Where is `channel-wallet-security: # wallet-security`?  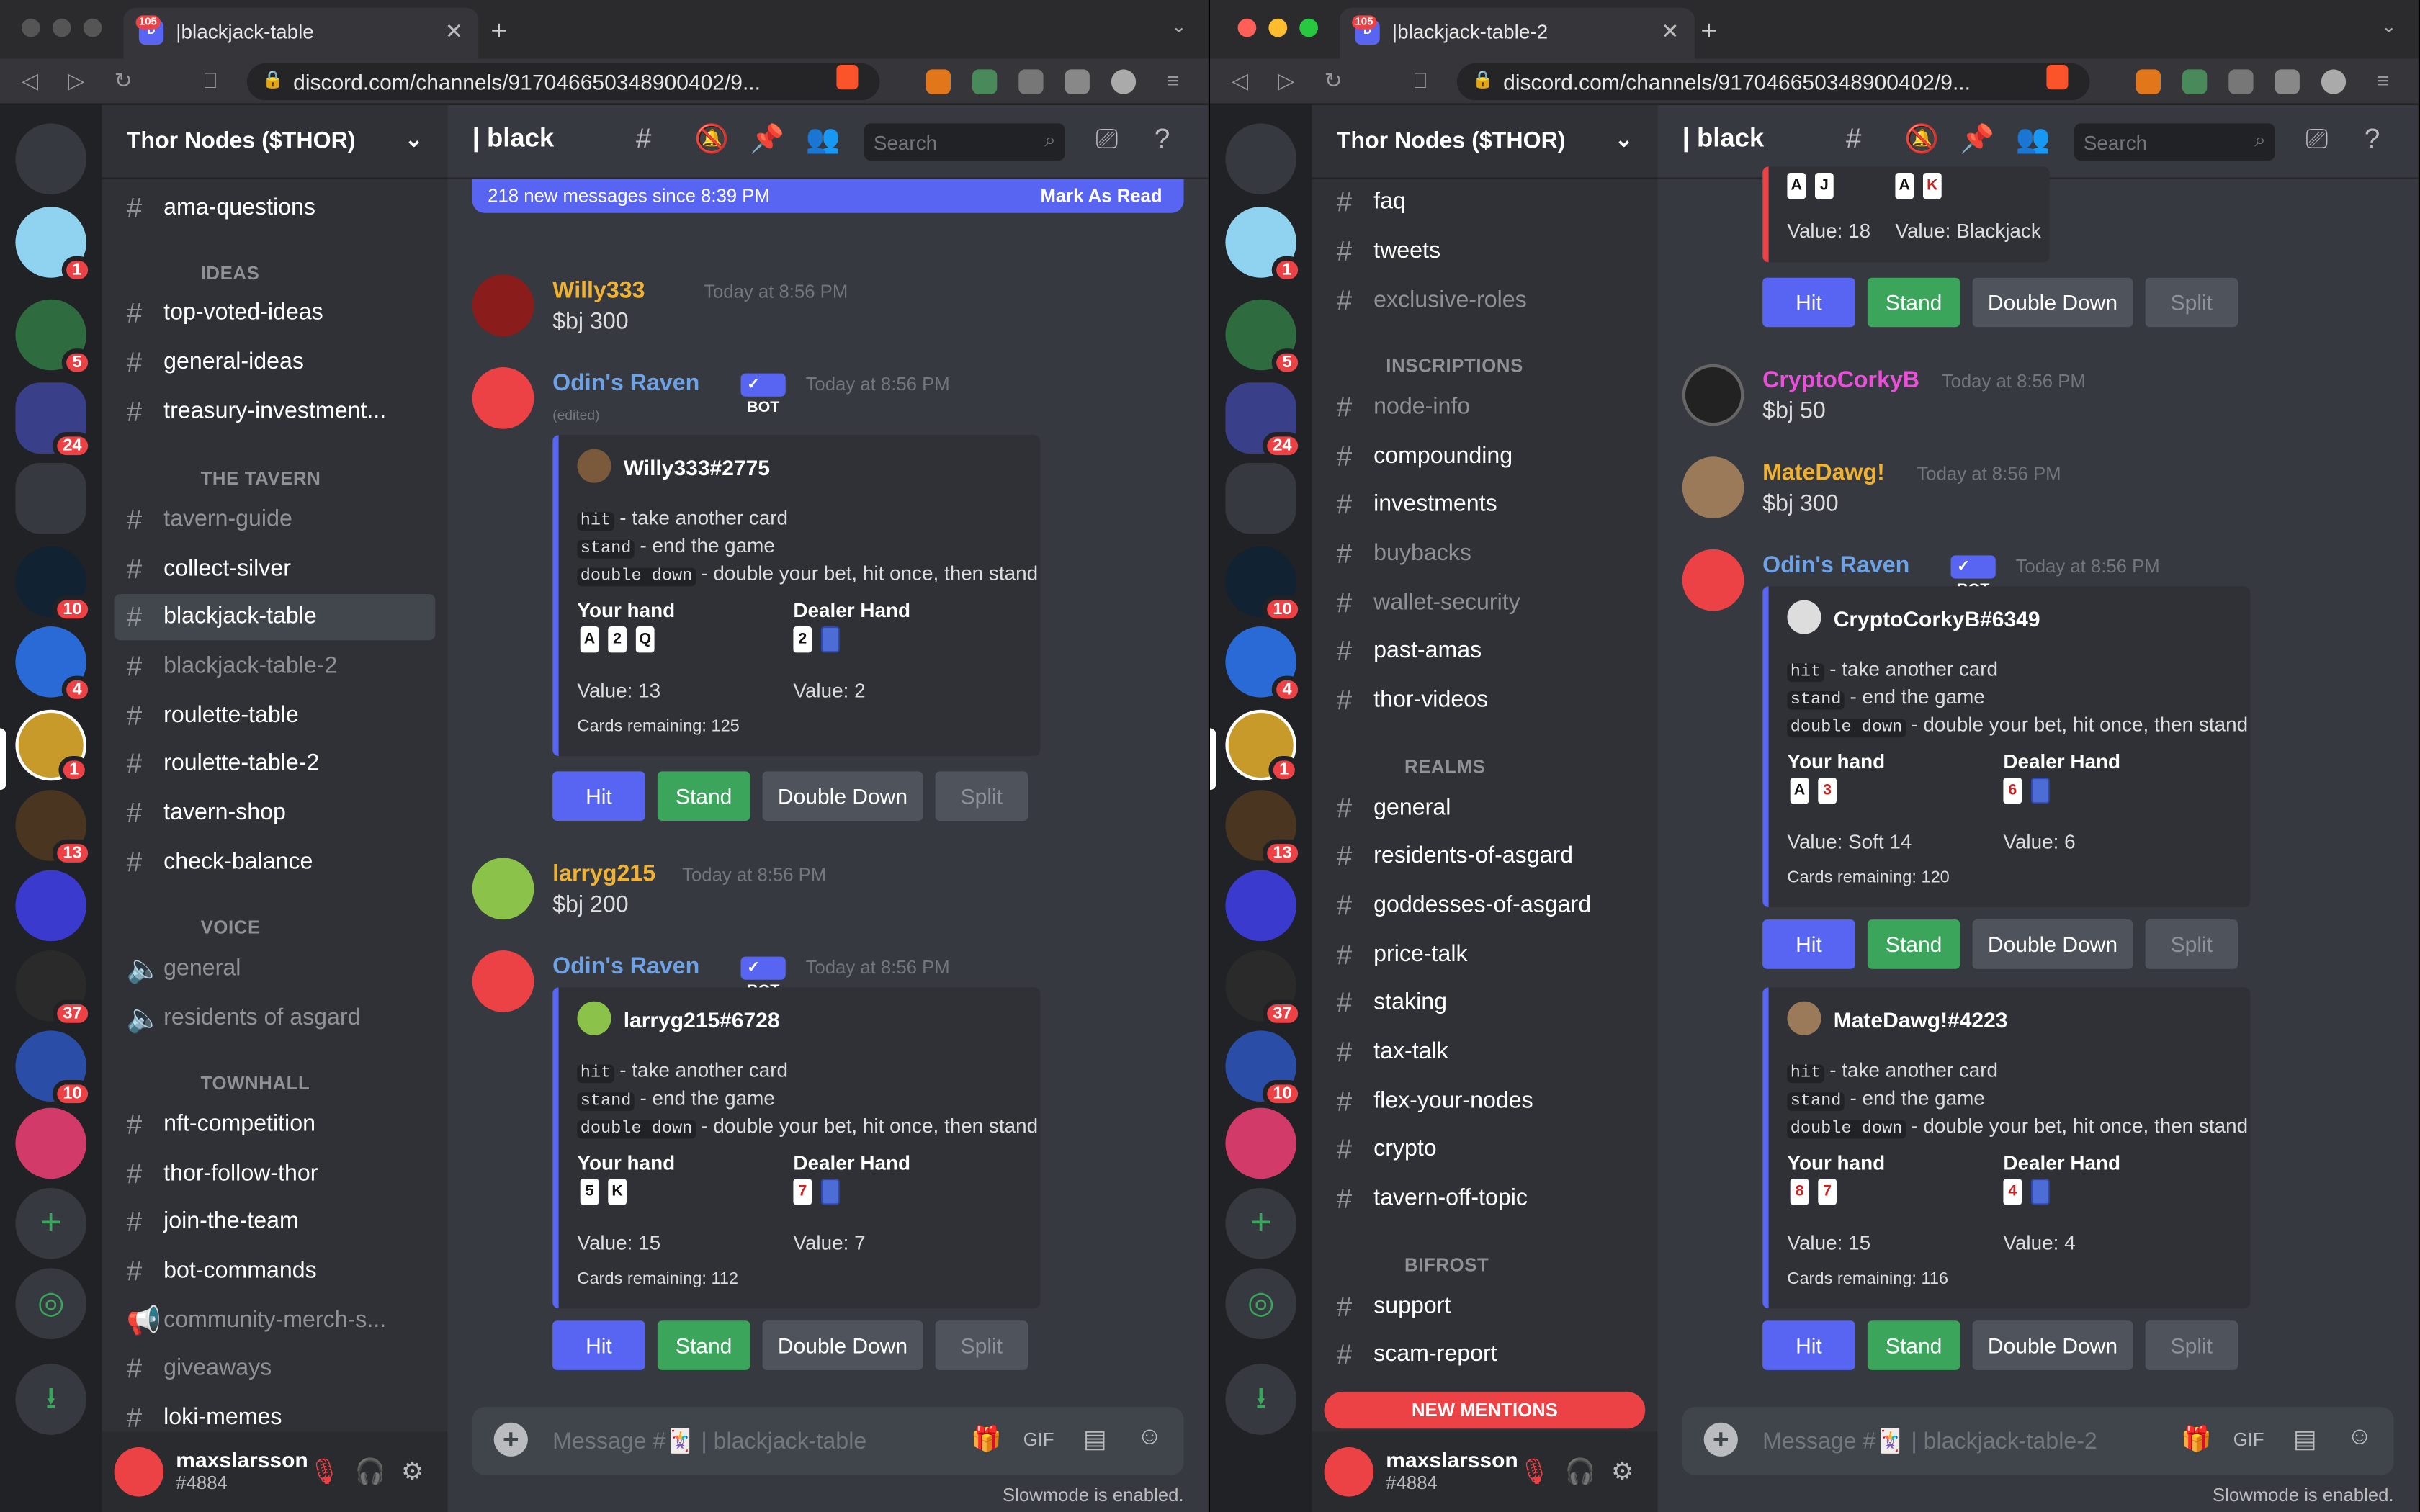 channel-wallet-security: # wallet-security is located at coordinates (1486, 603).